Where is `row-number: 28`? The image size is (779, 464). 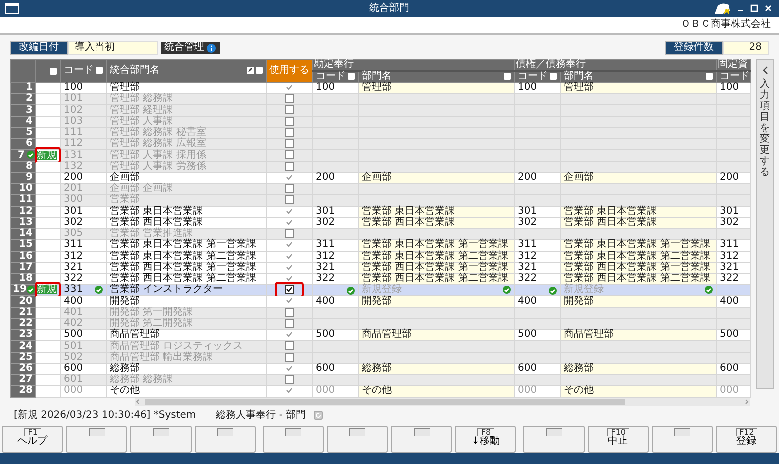 row-number: 28 is located at coordinates (23, 392).